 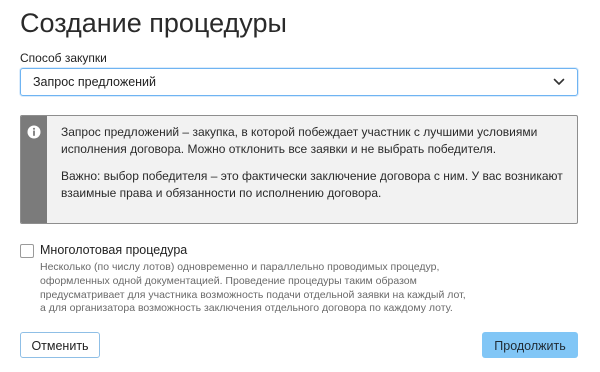 What do you see at coordinates (299, 82) in the screenshot?
I see `procurement-method-select: Запрос предложений` at bounding box center [299, 82].